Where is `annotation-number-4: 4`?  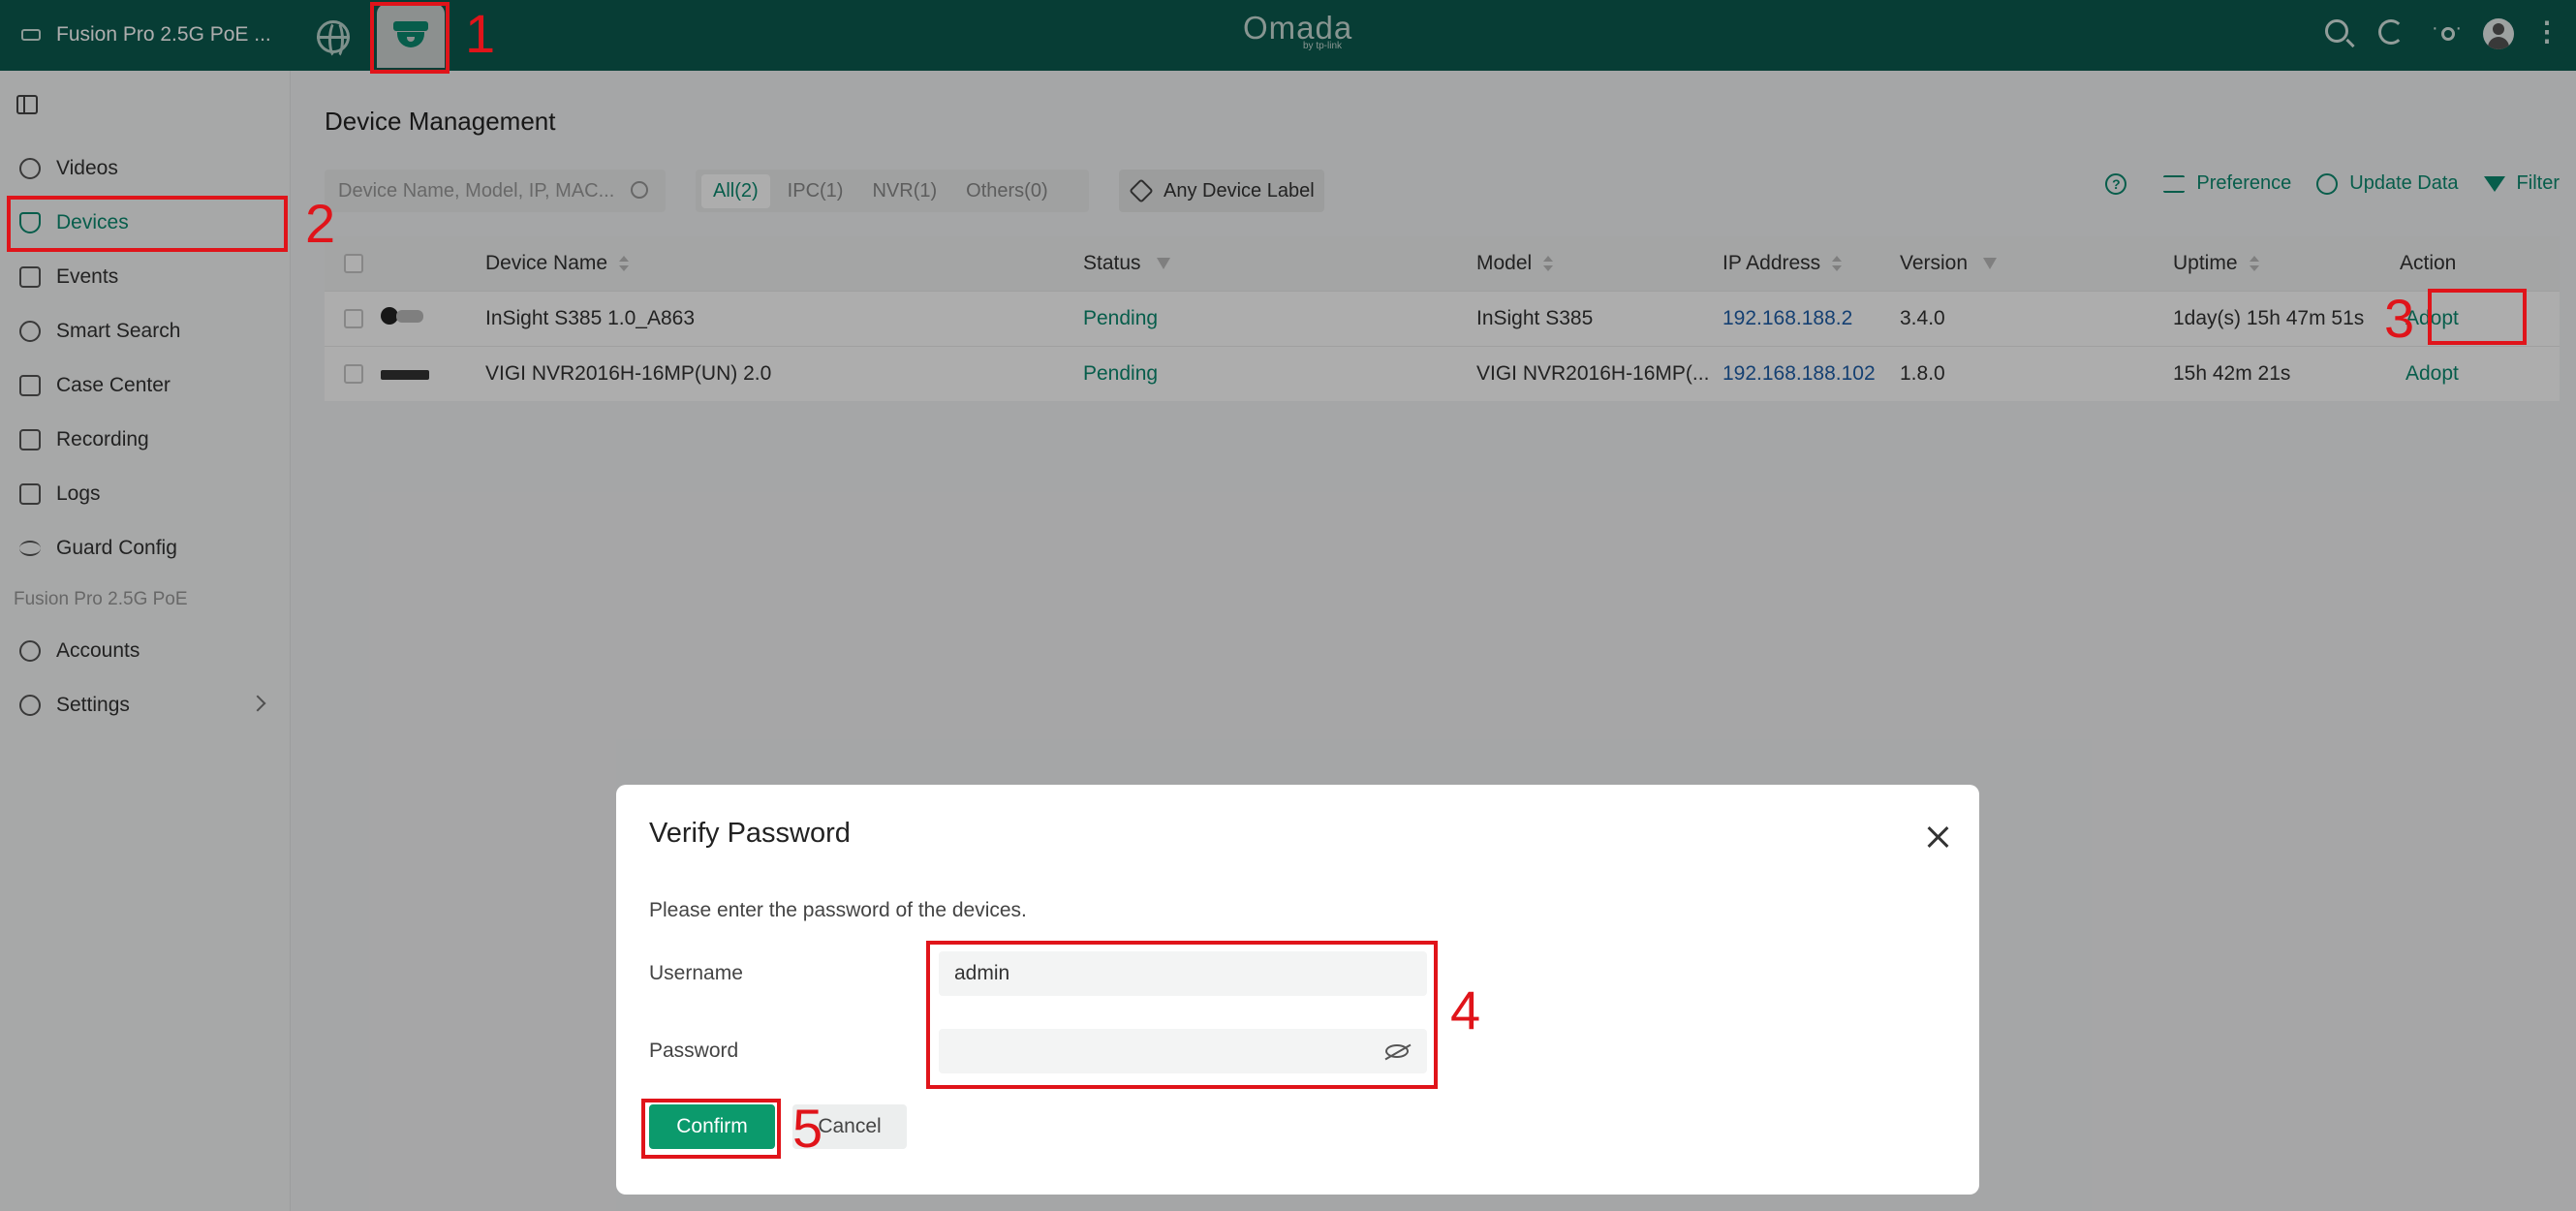
annotation-number-4: 4 is located at coordinates (1465, 1009).